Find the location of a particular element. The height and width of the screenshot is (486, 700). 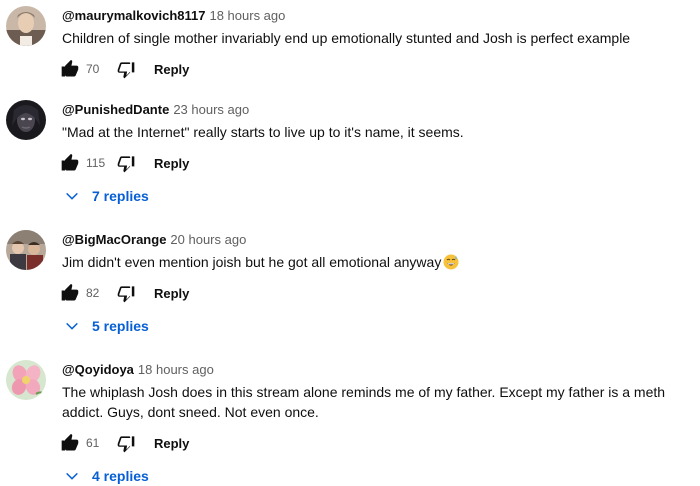

grinning-sweat-emoji-icon is located at coordinates (451, 262).